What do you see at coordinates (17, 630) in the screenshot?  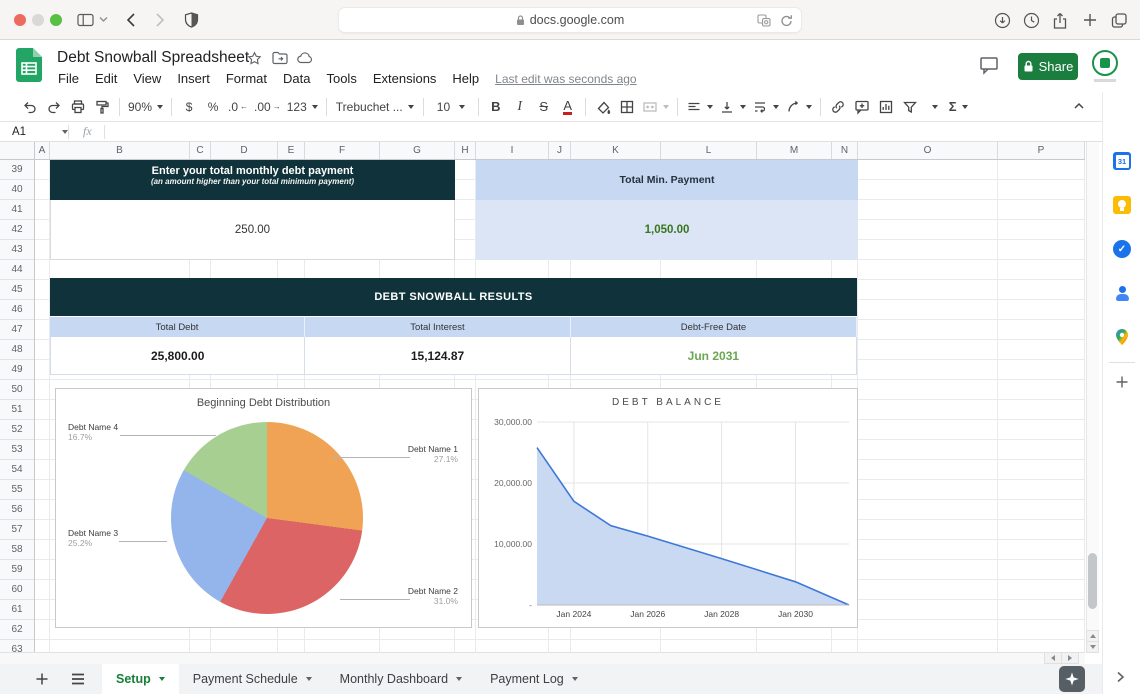 I see `row-header-62: 62` at bounding box center [17, 630].